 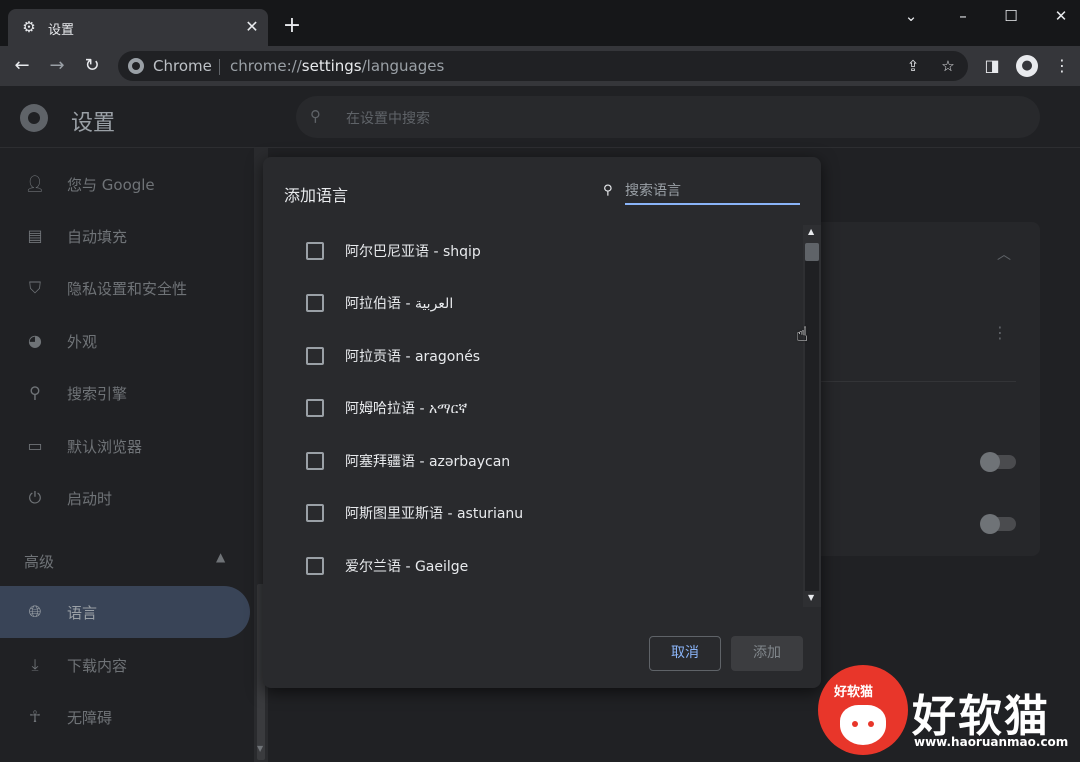 I want to click on arrow-left-icon: ←, so click(x=22, y=66).